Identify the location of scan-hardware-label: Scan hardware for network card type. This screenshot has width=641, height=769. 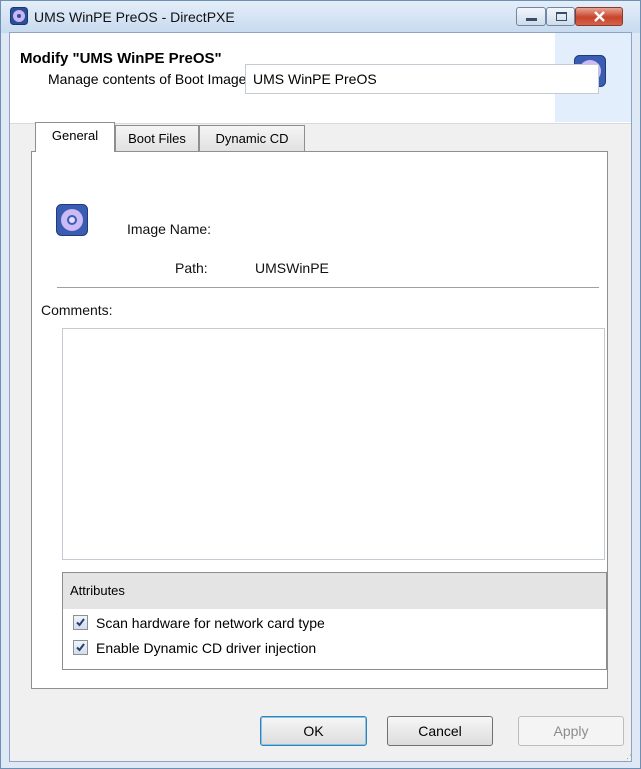
(210, 623).